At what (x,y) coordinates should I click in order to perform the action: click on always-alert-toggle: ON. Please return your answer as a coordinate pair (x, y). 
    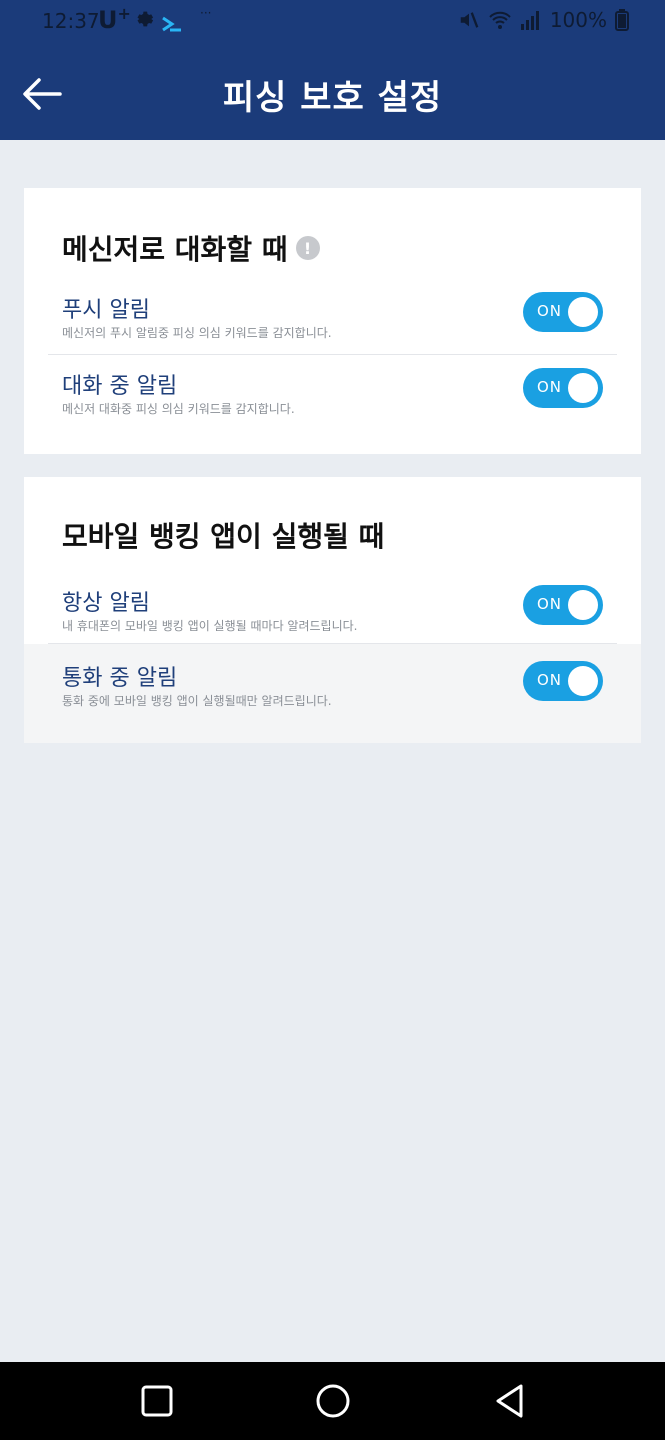
    Looking at the image, I should click on (563, 605).